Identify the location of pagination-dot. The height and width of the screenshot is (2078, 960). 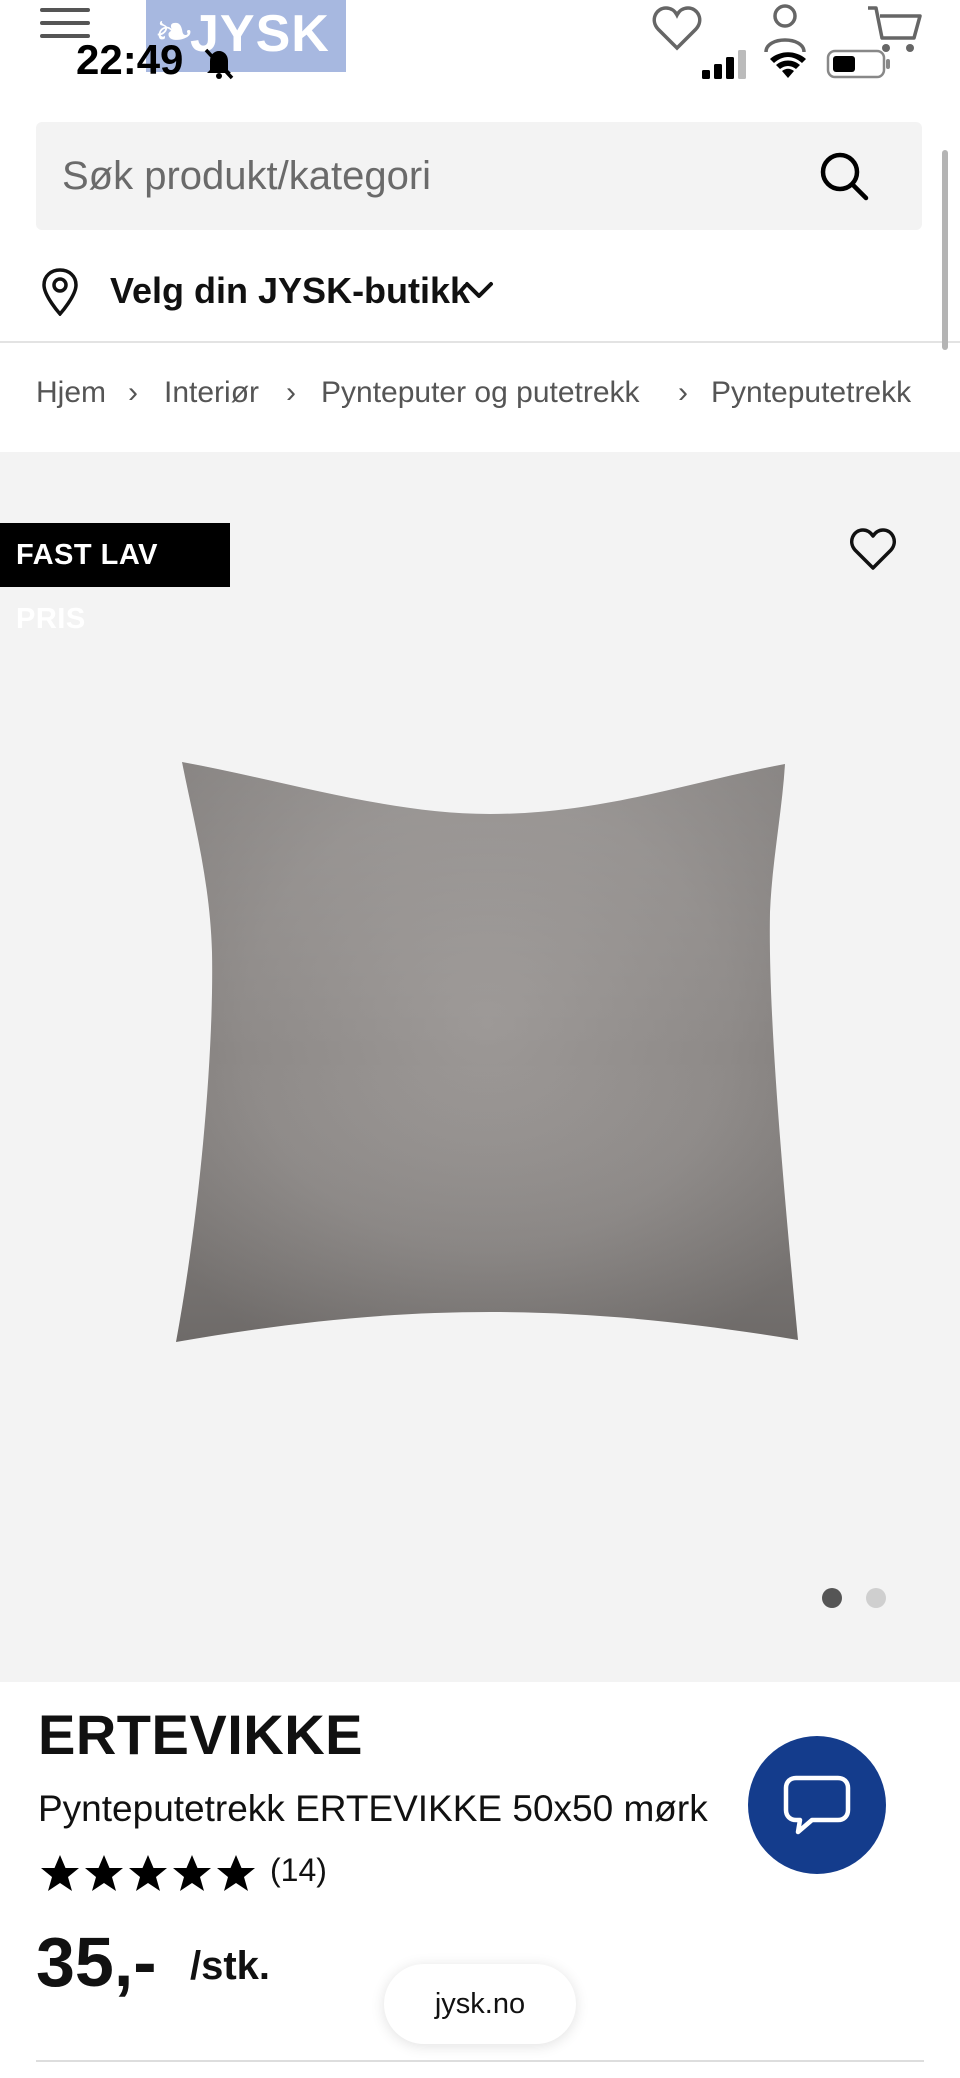
(876, 1598).